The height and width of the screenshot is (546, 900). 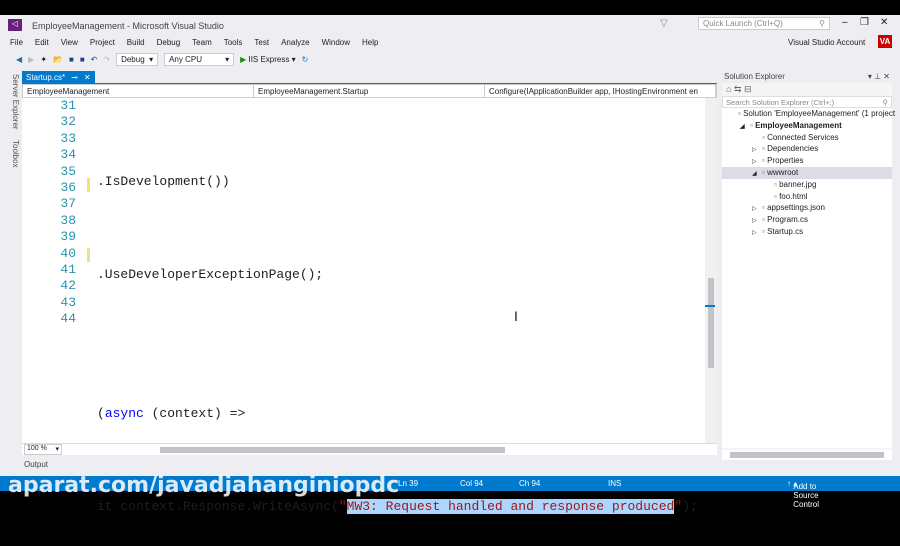 I want to click on tree-item: ▫ foo.html, so click(x=807, y=197).